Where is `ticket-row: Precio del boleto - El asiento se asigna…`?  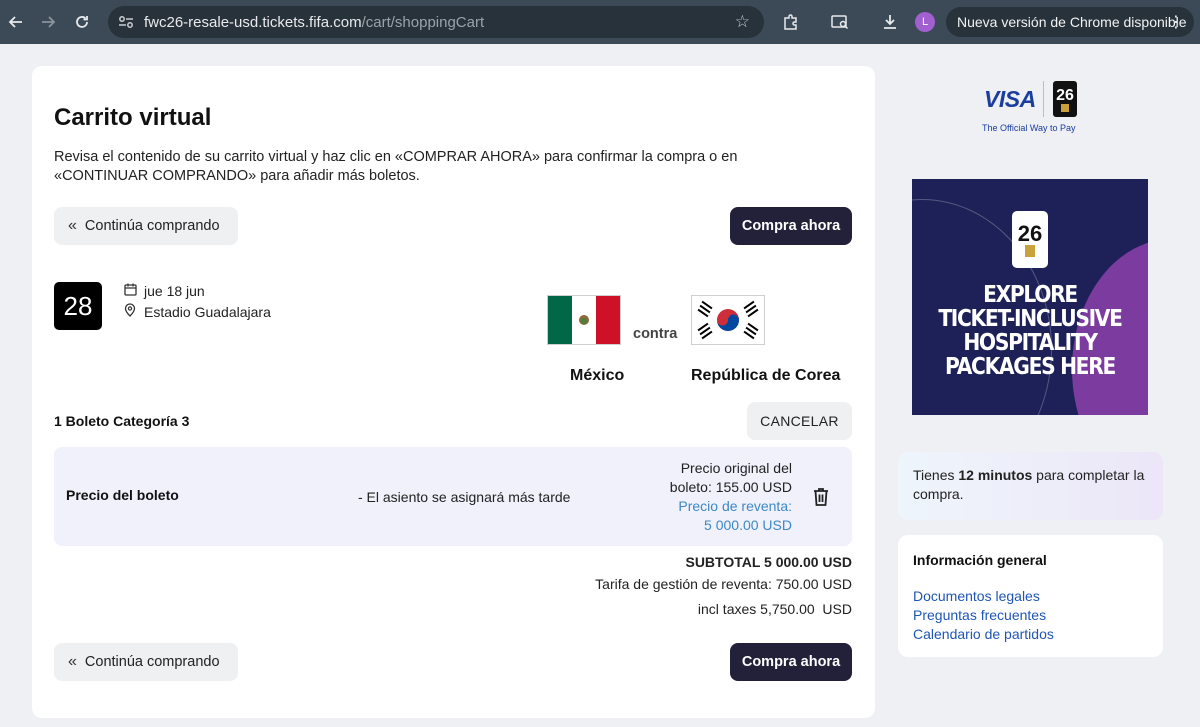
ticket-row: Precio del boleto - El asiento se asigna… is located at coordinates (453, 496).